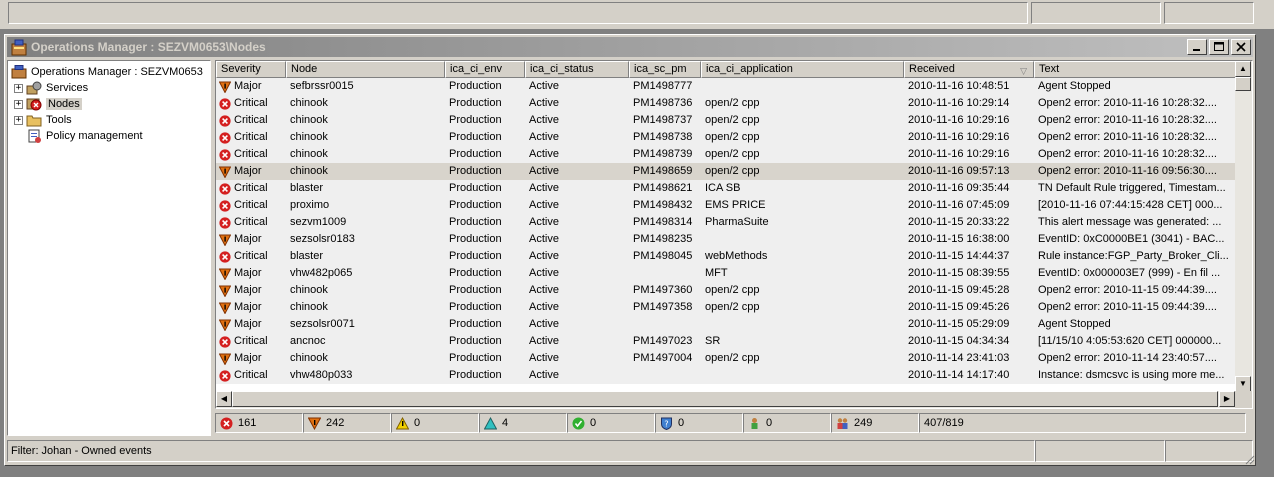  What do you see at coordinates (802, 341) in the screenshot?
I see `cell-app: SR` at bounding box center [802, 341].